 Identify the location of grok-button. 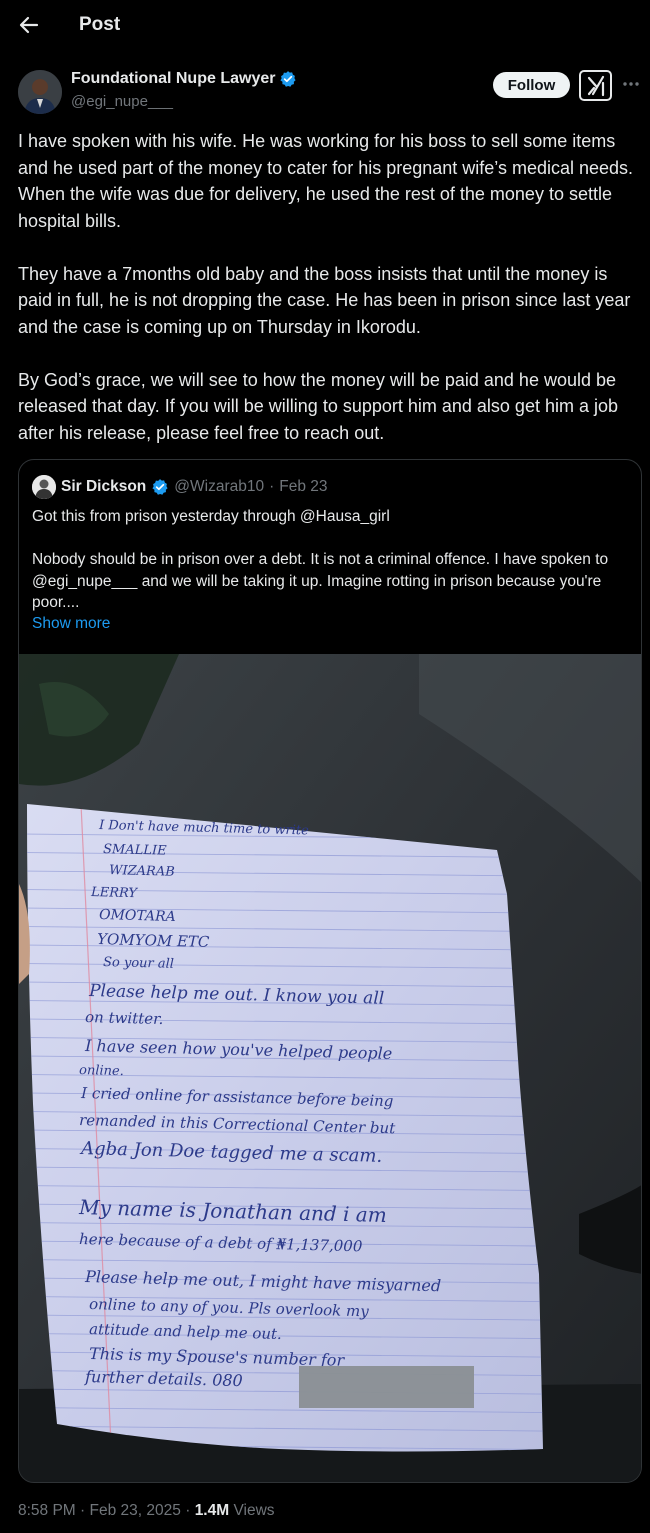
(595, 85).